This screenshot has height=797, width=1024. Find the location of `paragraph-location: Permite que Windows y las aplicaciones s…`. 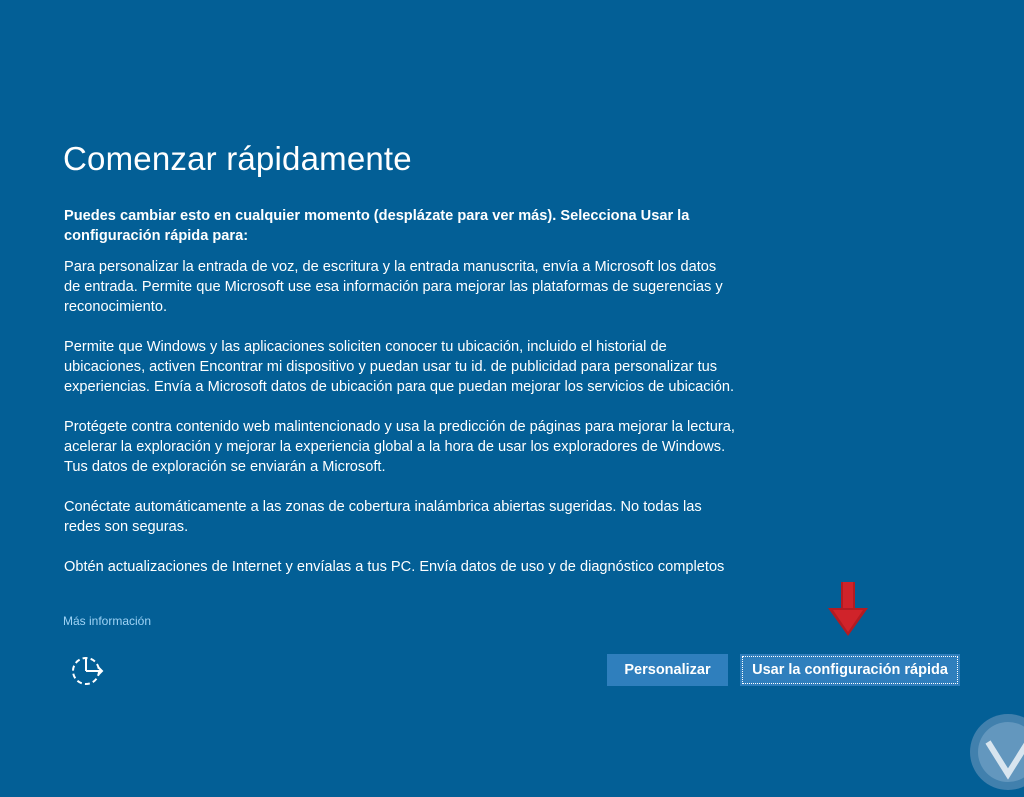

paragraph-location: Permite que Windows y las aplicaciones s… is located at coordinates (399, 367).